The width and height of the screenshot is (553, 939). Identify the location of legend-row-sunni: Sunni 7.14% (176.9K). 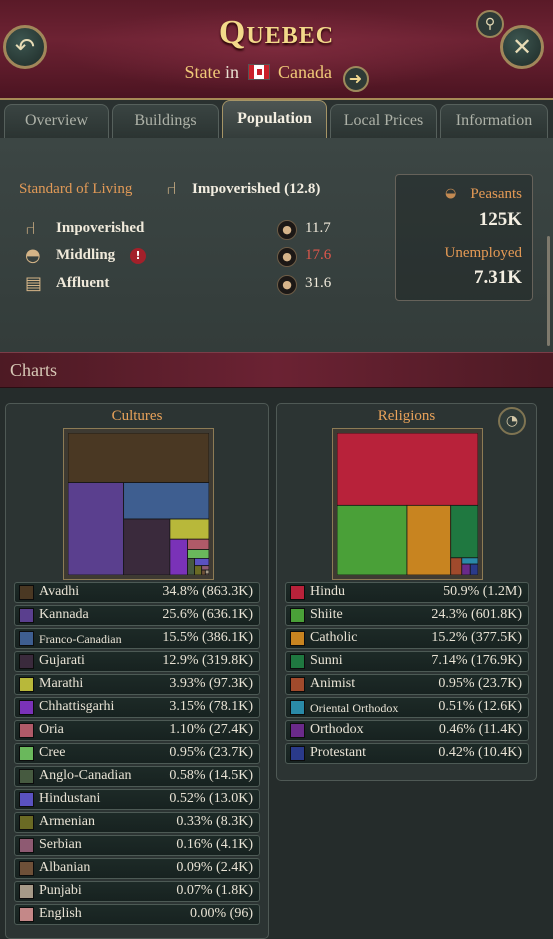
(407, 661).